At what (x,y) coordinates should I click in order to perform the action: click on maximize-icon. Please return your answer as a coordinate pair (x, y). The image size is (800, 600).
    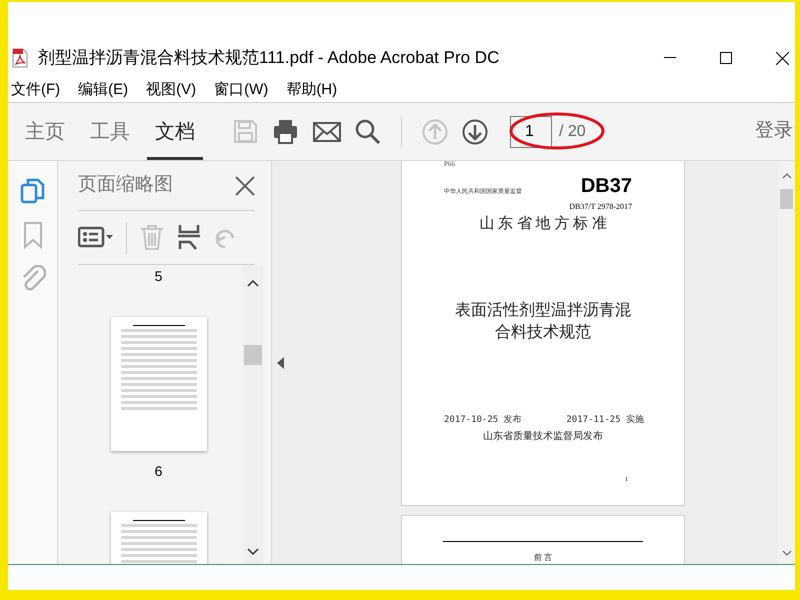
    Looking at the image, I should click on (726, 58).